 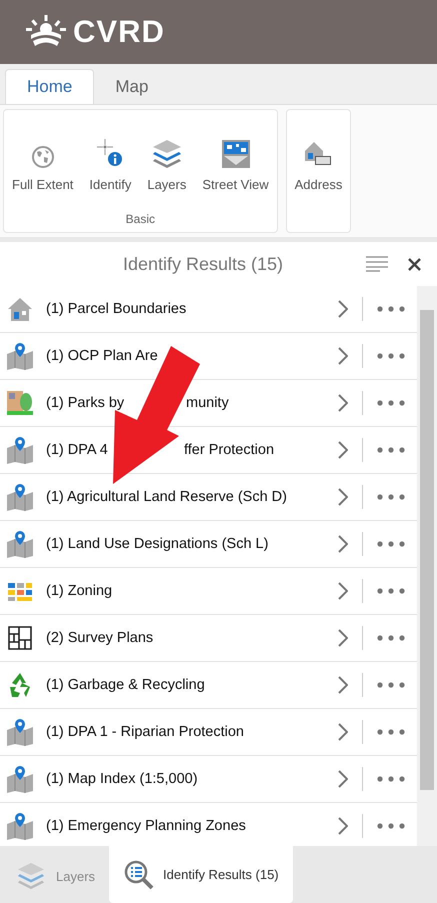 I want to click on close-icon, so click(x=414, y=264).